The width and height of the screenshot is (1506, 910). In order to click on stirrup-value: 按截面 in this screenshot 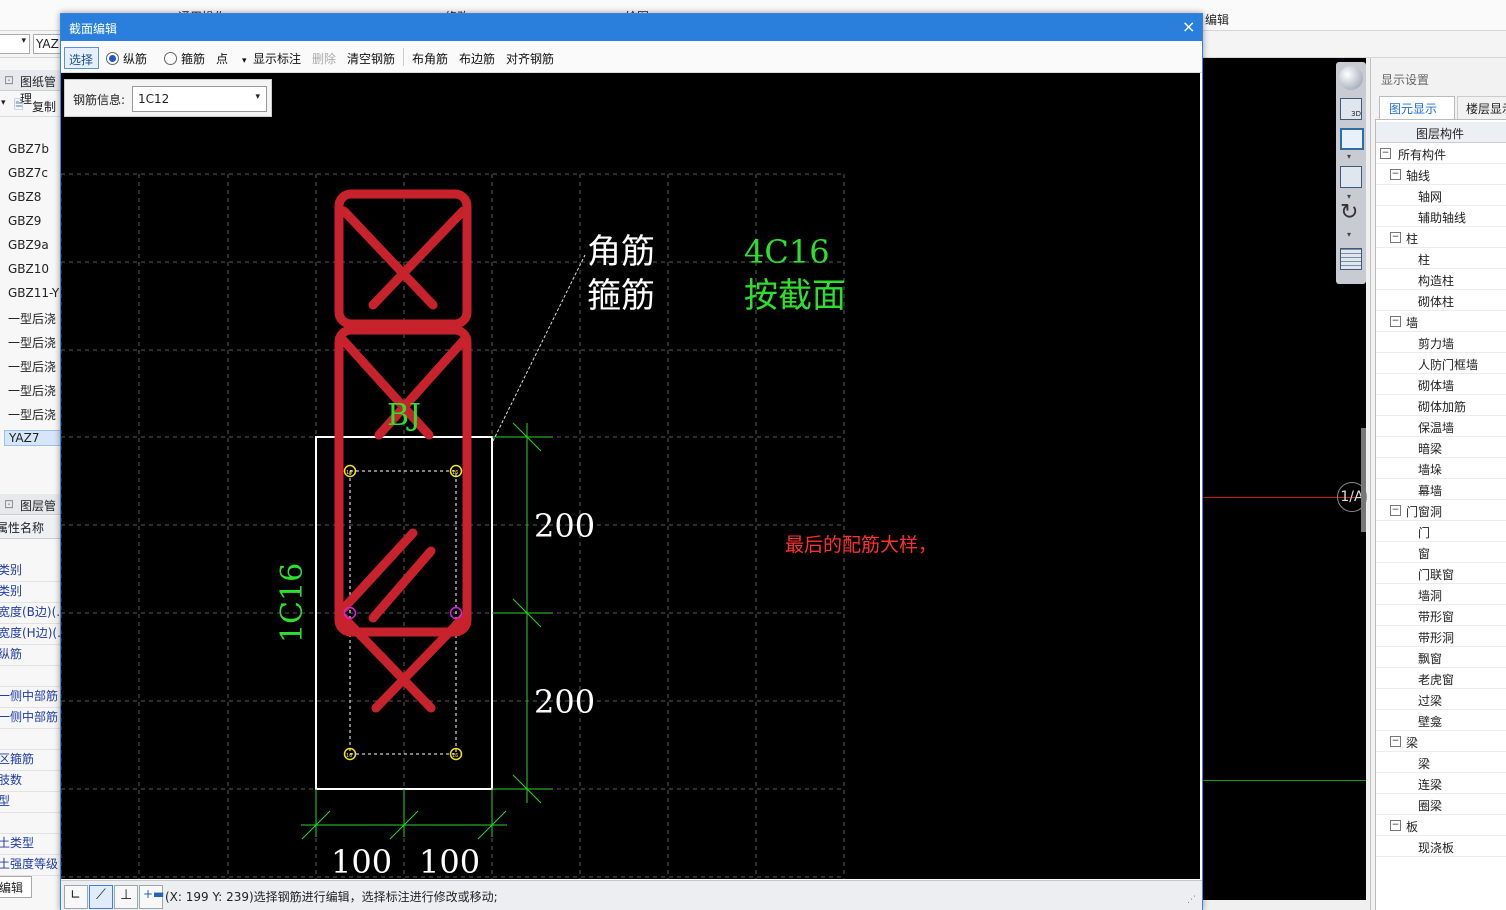, I will do `click(795, 296)`.